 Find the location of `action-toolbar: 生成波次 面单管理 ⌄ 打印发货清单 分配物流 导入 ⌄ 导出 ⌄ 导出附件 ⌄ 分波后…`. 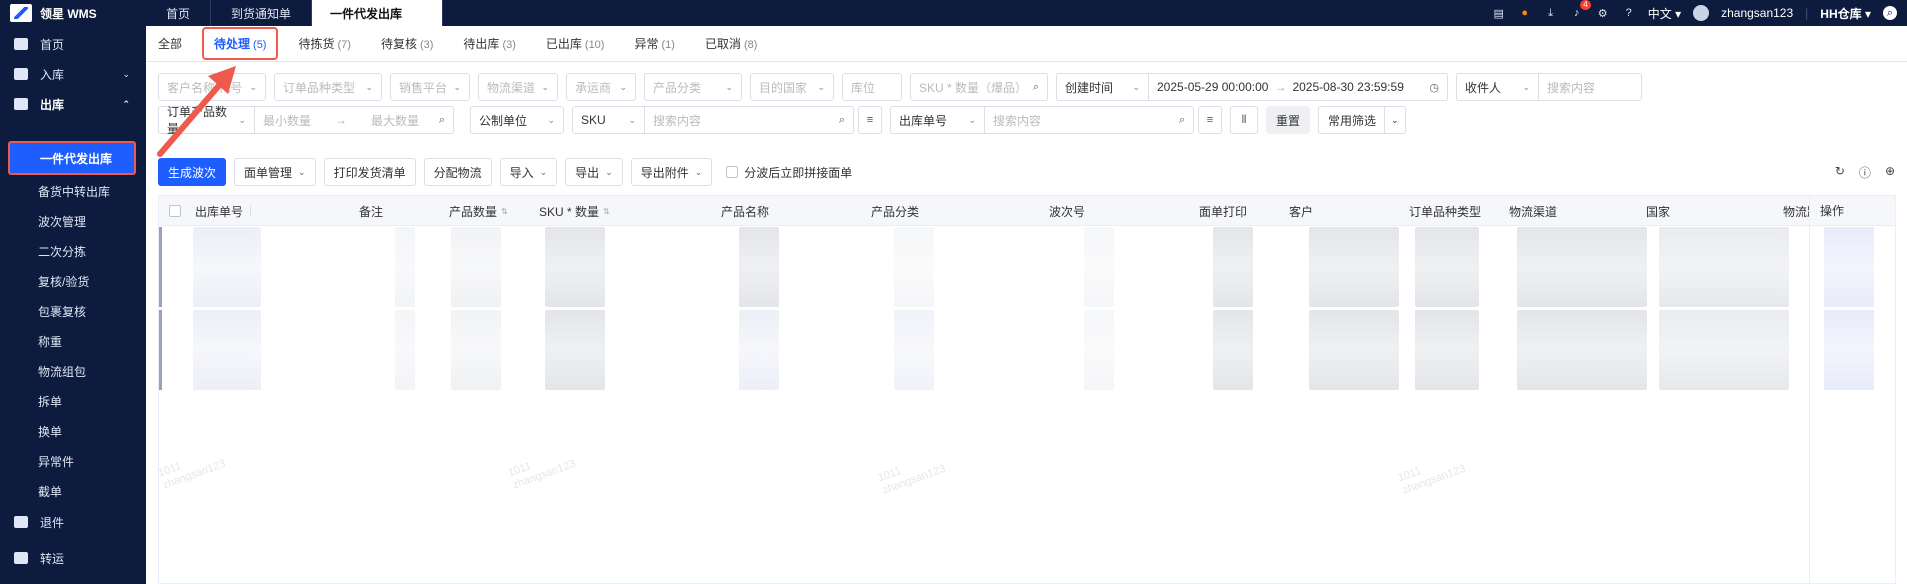

action-toolbar: 生成波次 面单管理 ⌄ 打印发货清单 分配物流 导入 ⌄ 导出 ⌄ 导出附件 ⌄ 分波后… is located at coordinates (505, 172).